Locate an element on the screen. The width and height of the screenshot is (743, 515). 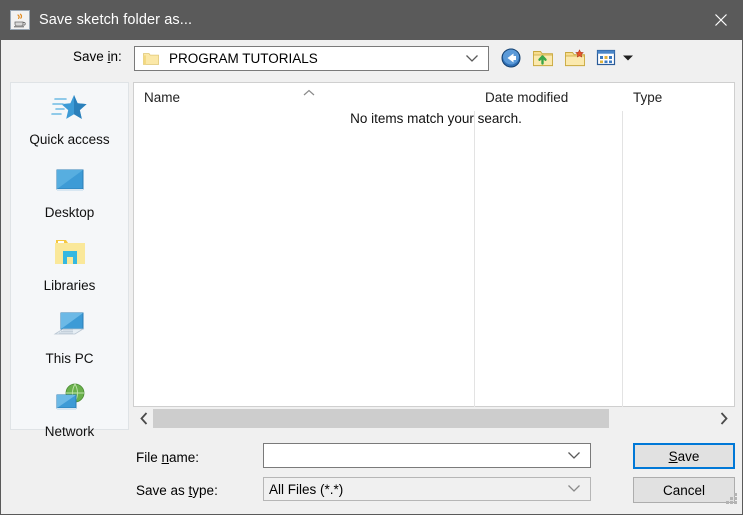
sidebar-item-desktop: Desktop is located at coordinates (69, 192).